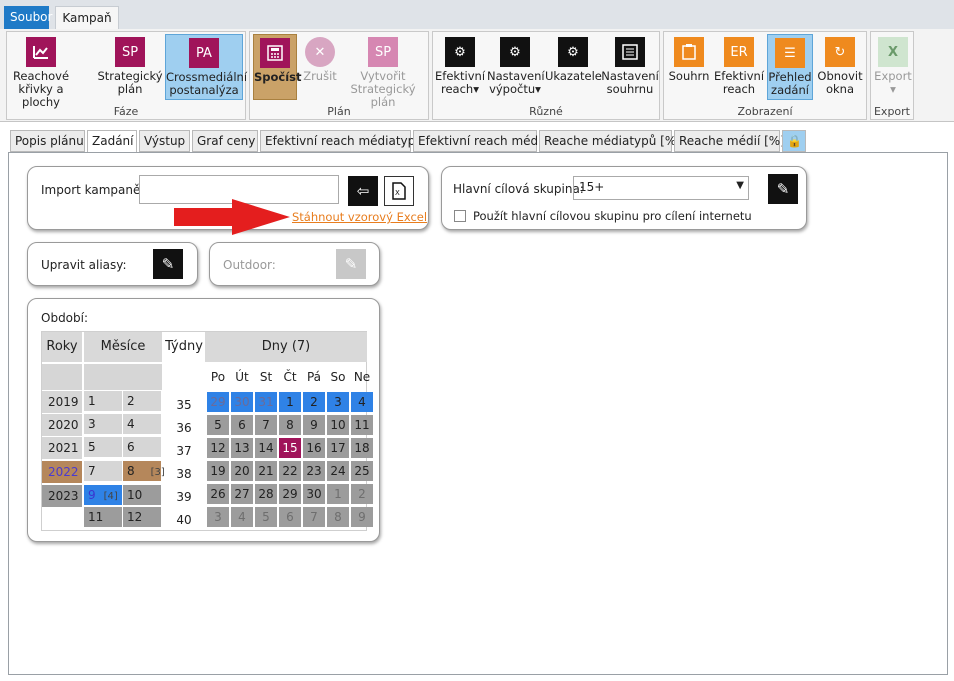 The image size is (954, 681). I want to click on year-2021: 2021, so click(62, 448).